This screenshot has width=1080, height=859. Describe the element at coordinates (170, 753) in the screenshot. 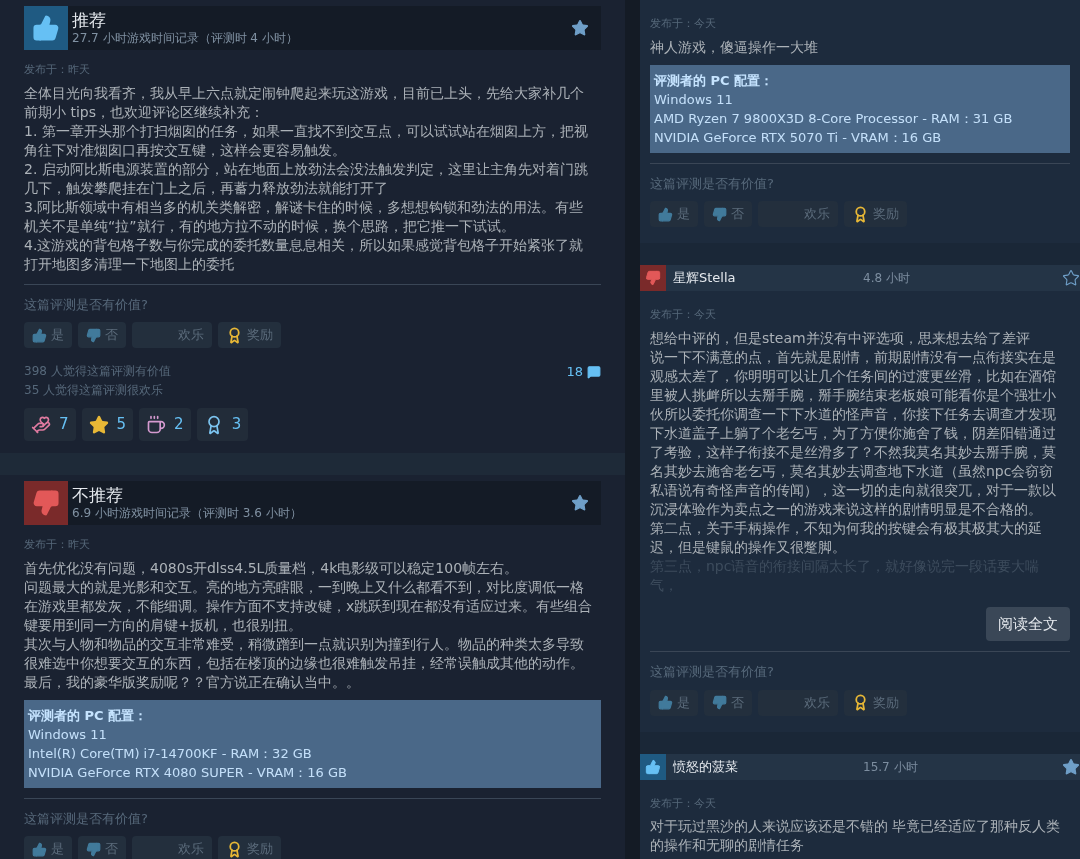

I see `specs-line: Intel(R) Core(TM) i7-14700KF - RAM：32 GB` at that location.